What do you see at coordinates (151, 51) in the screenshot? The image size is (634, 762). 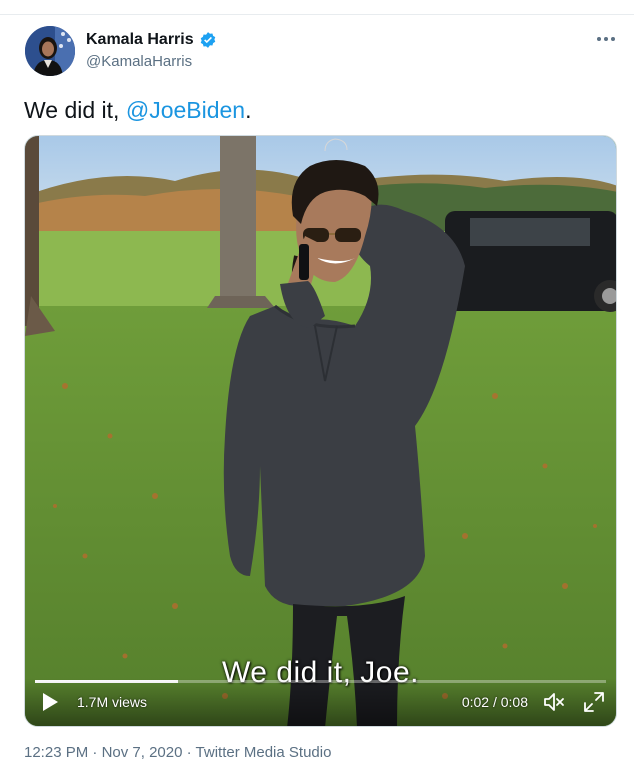 I see `user-info: Kamala Harris @KamalaHarris` at bounding box center [151, 51].